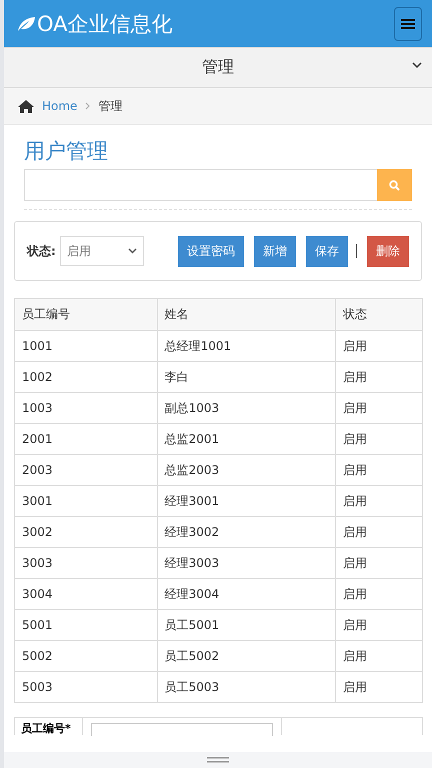  What do you see at coordinates (66, 151) in the screenshot?
I see `page-title: 用户管理` at bounding box center [66, 151].